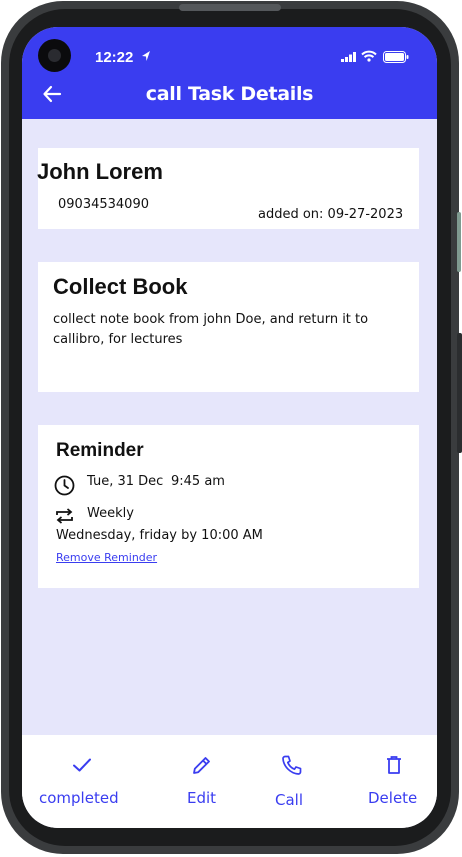  Describe the element at coordinates (110, 513) in the screenshot. I see `reminder-frequency: Weekly` at that location.